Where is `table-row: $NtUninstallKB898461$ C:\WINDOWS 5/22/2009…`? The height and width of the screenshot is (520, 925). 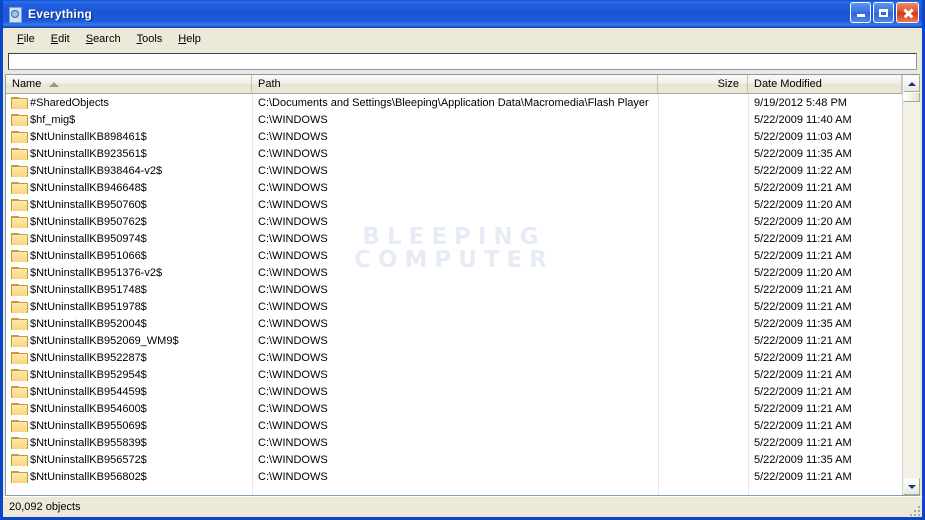 table-row: $NtUninstallKB898461$ C:\WINDOWS 5/22/2009… is located at coordinates (454, 136).